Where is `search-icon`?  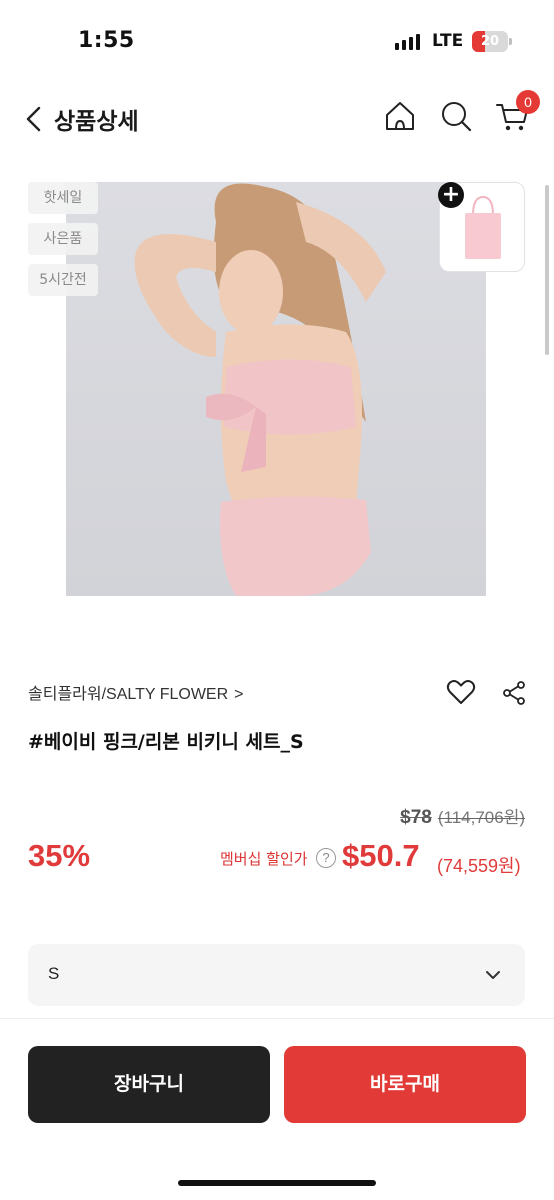
search-icon is located at coordinates (456, 116).